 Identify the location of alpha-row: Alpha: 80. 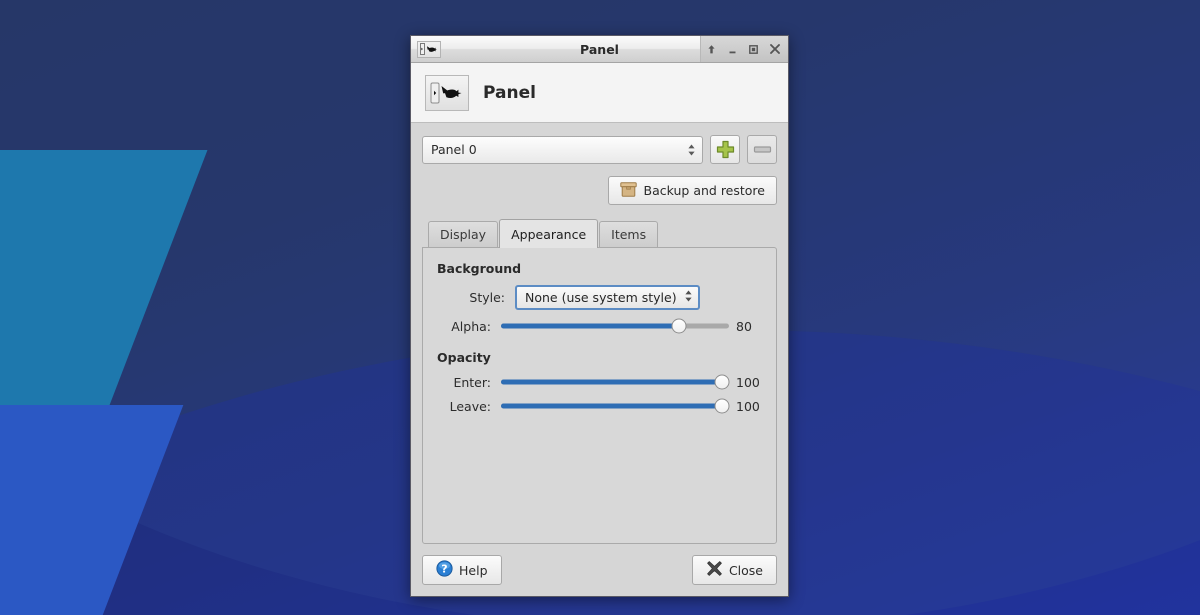
(599, 326).